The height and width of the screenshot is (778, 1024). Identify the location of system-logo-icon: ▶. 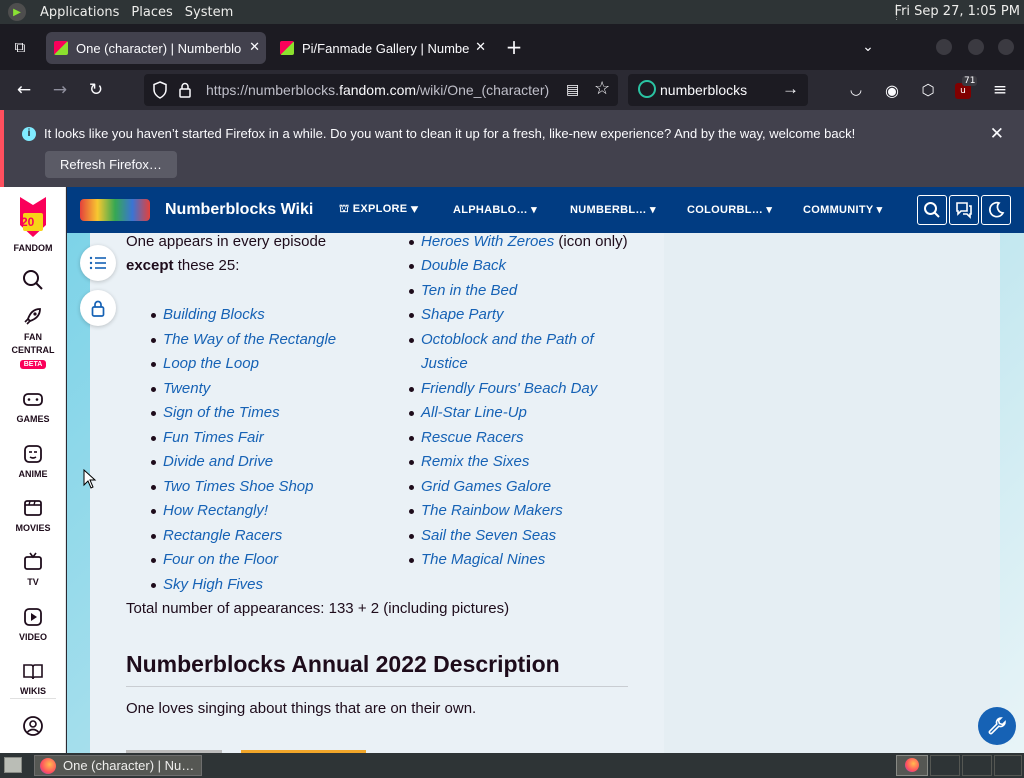
(17, 12).